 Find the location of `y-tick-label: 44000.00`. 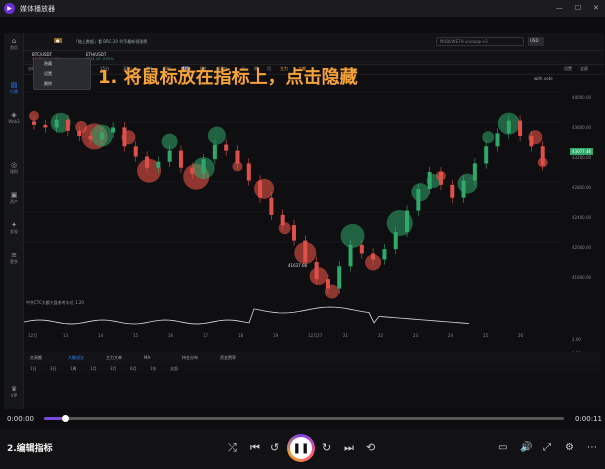

y-tick-label: 44000.00 is located at coordinates (582, 97).